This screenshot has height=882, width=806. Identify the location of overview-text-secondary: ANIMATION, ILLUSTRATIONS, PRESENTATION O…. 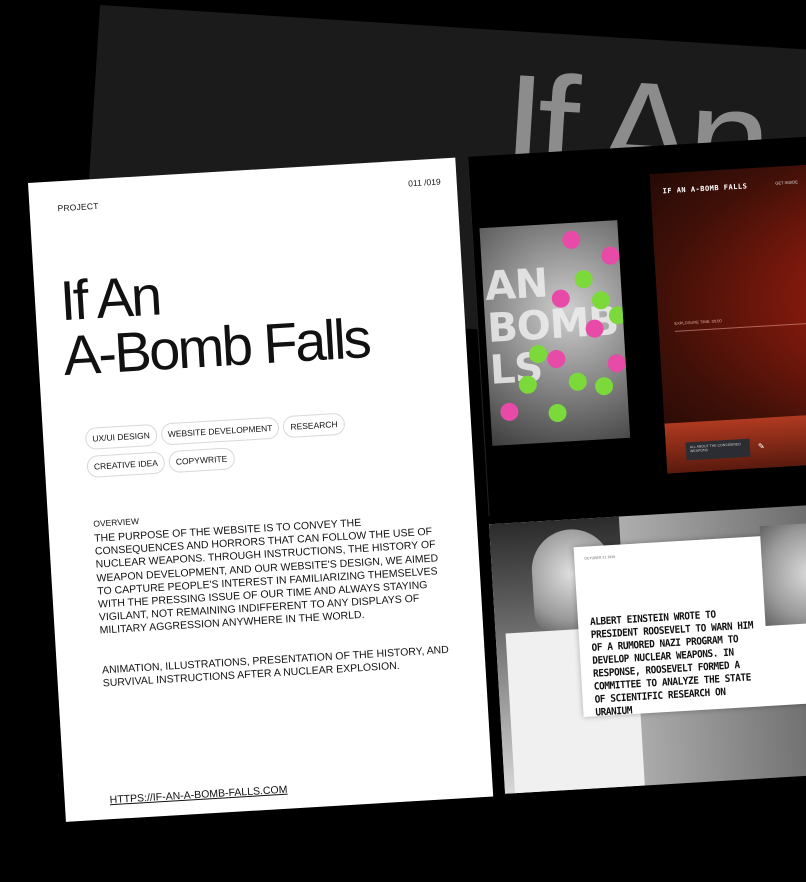
(275, 666).